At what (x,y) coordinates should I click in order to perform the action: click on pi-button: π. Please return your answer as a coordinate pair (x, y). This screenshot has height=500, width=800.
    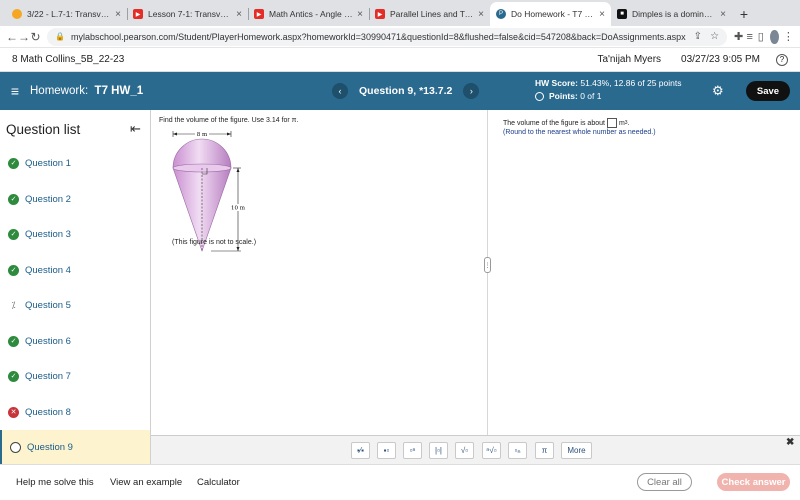
    Looking at the image, I should click on (544, 450).